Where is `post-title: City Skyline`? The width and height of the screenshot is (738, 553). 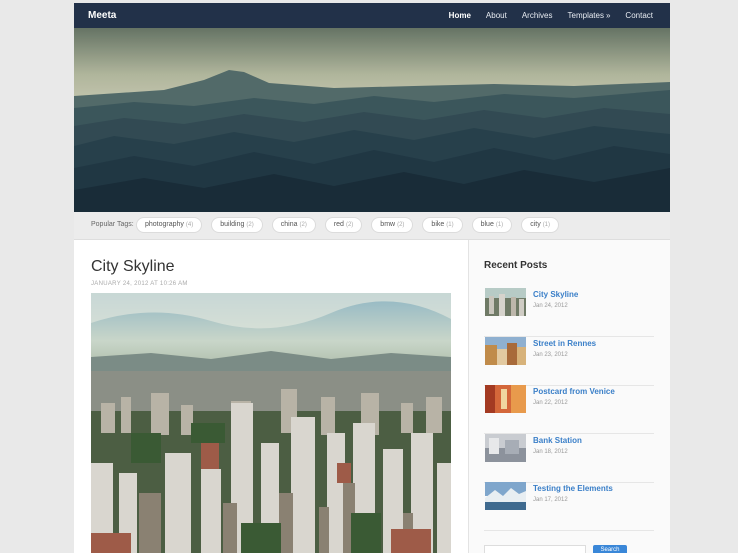
post-title: City Skyline is located at coordinates (133, 267).